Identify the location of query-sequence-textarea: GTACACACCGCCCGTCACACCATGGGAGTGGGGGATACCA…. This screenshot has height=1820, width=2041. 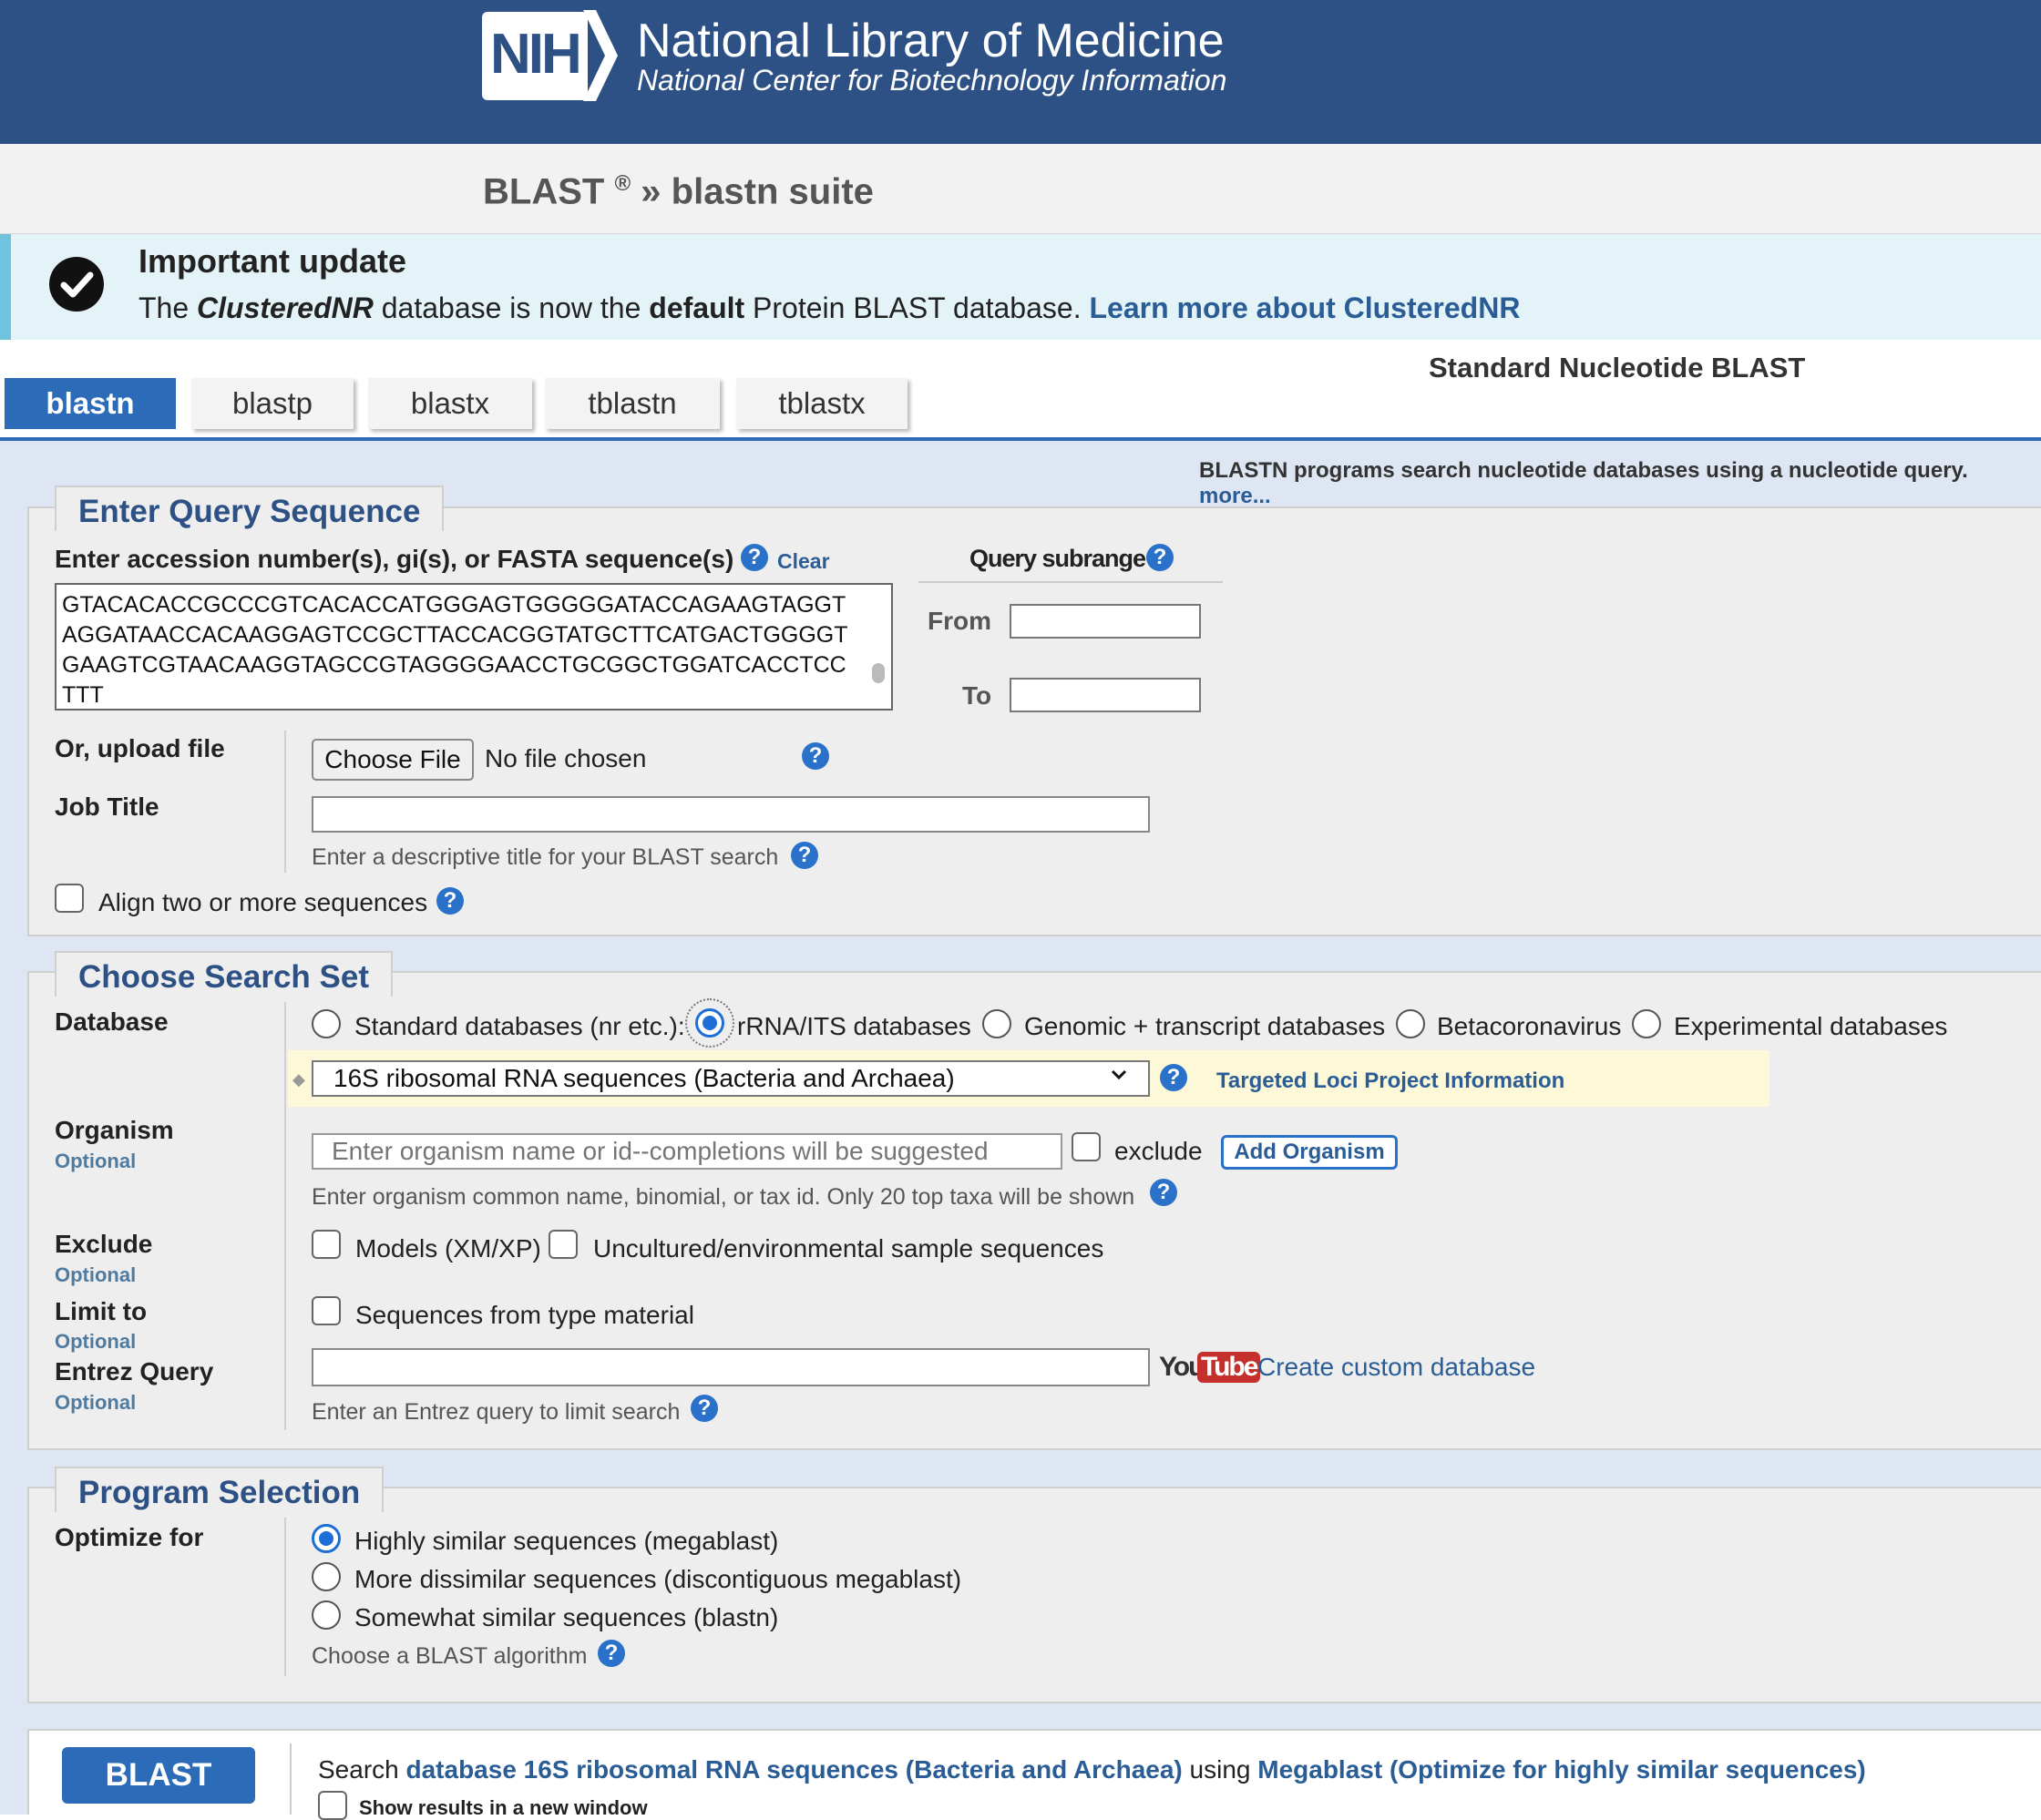
(474, 647).